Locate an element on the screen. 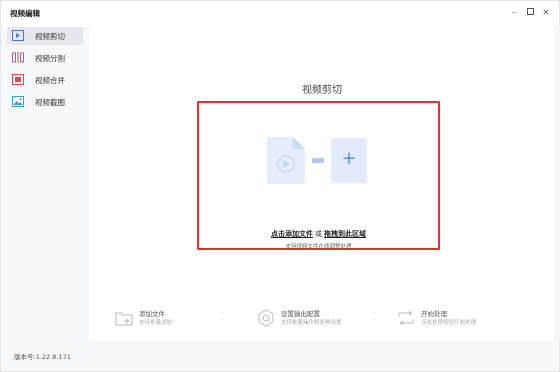 The height and width of the screenshot is (372, 560). drop-zone-hint: 支持视频文件在线调整处理 is located at coordinates (318, 247).